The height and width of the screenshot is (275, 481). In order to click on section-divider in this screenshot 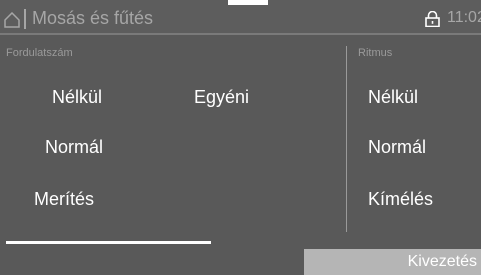, I will do `click(346, 139)`.